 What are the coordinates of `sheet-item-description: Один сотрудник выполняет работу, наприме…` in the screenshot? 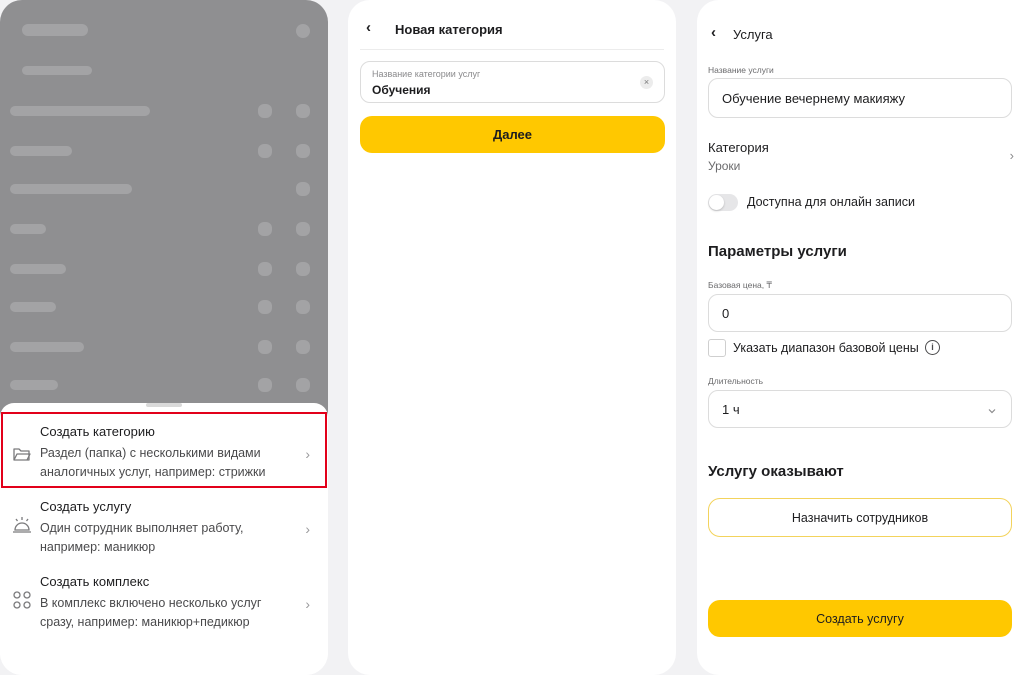 It's located at (142, 537).